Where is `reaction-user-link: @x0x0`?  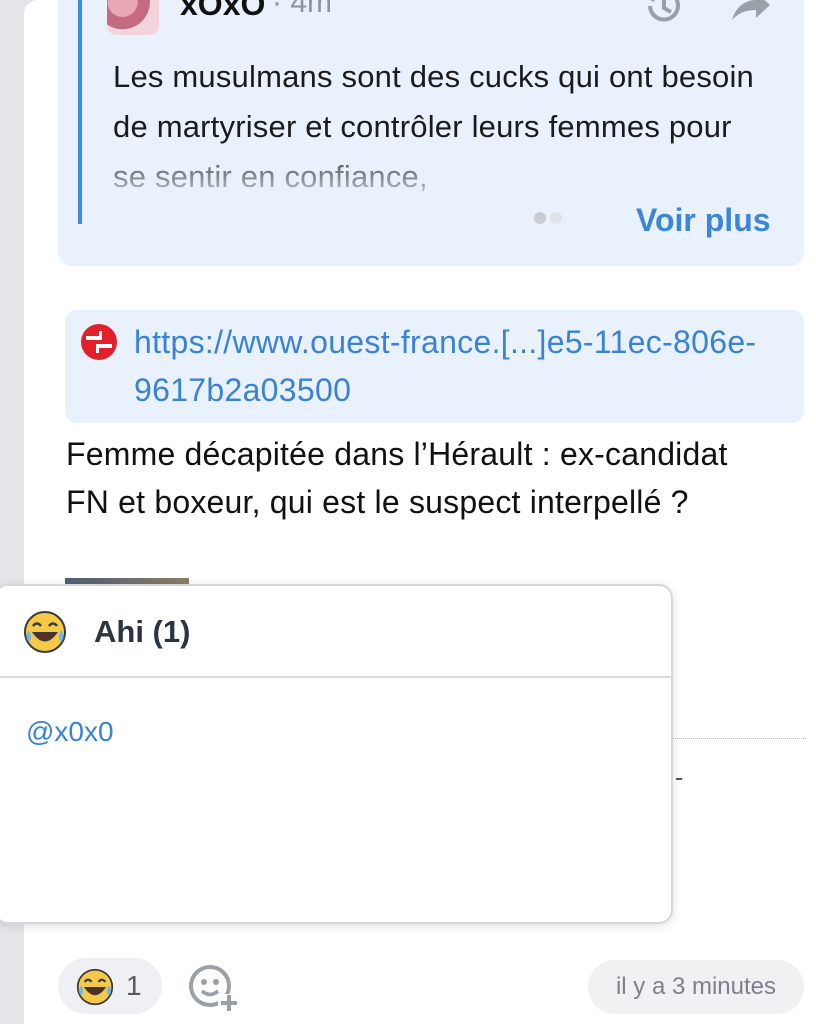
reaction-user-link: @x0x0 is located at coordinates (70, 732).